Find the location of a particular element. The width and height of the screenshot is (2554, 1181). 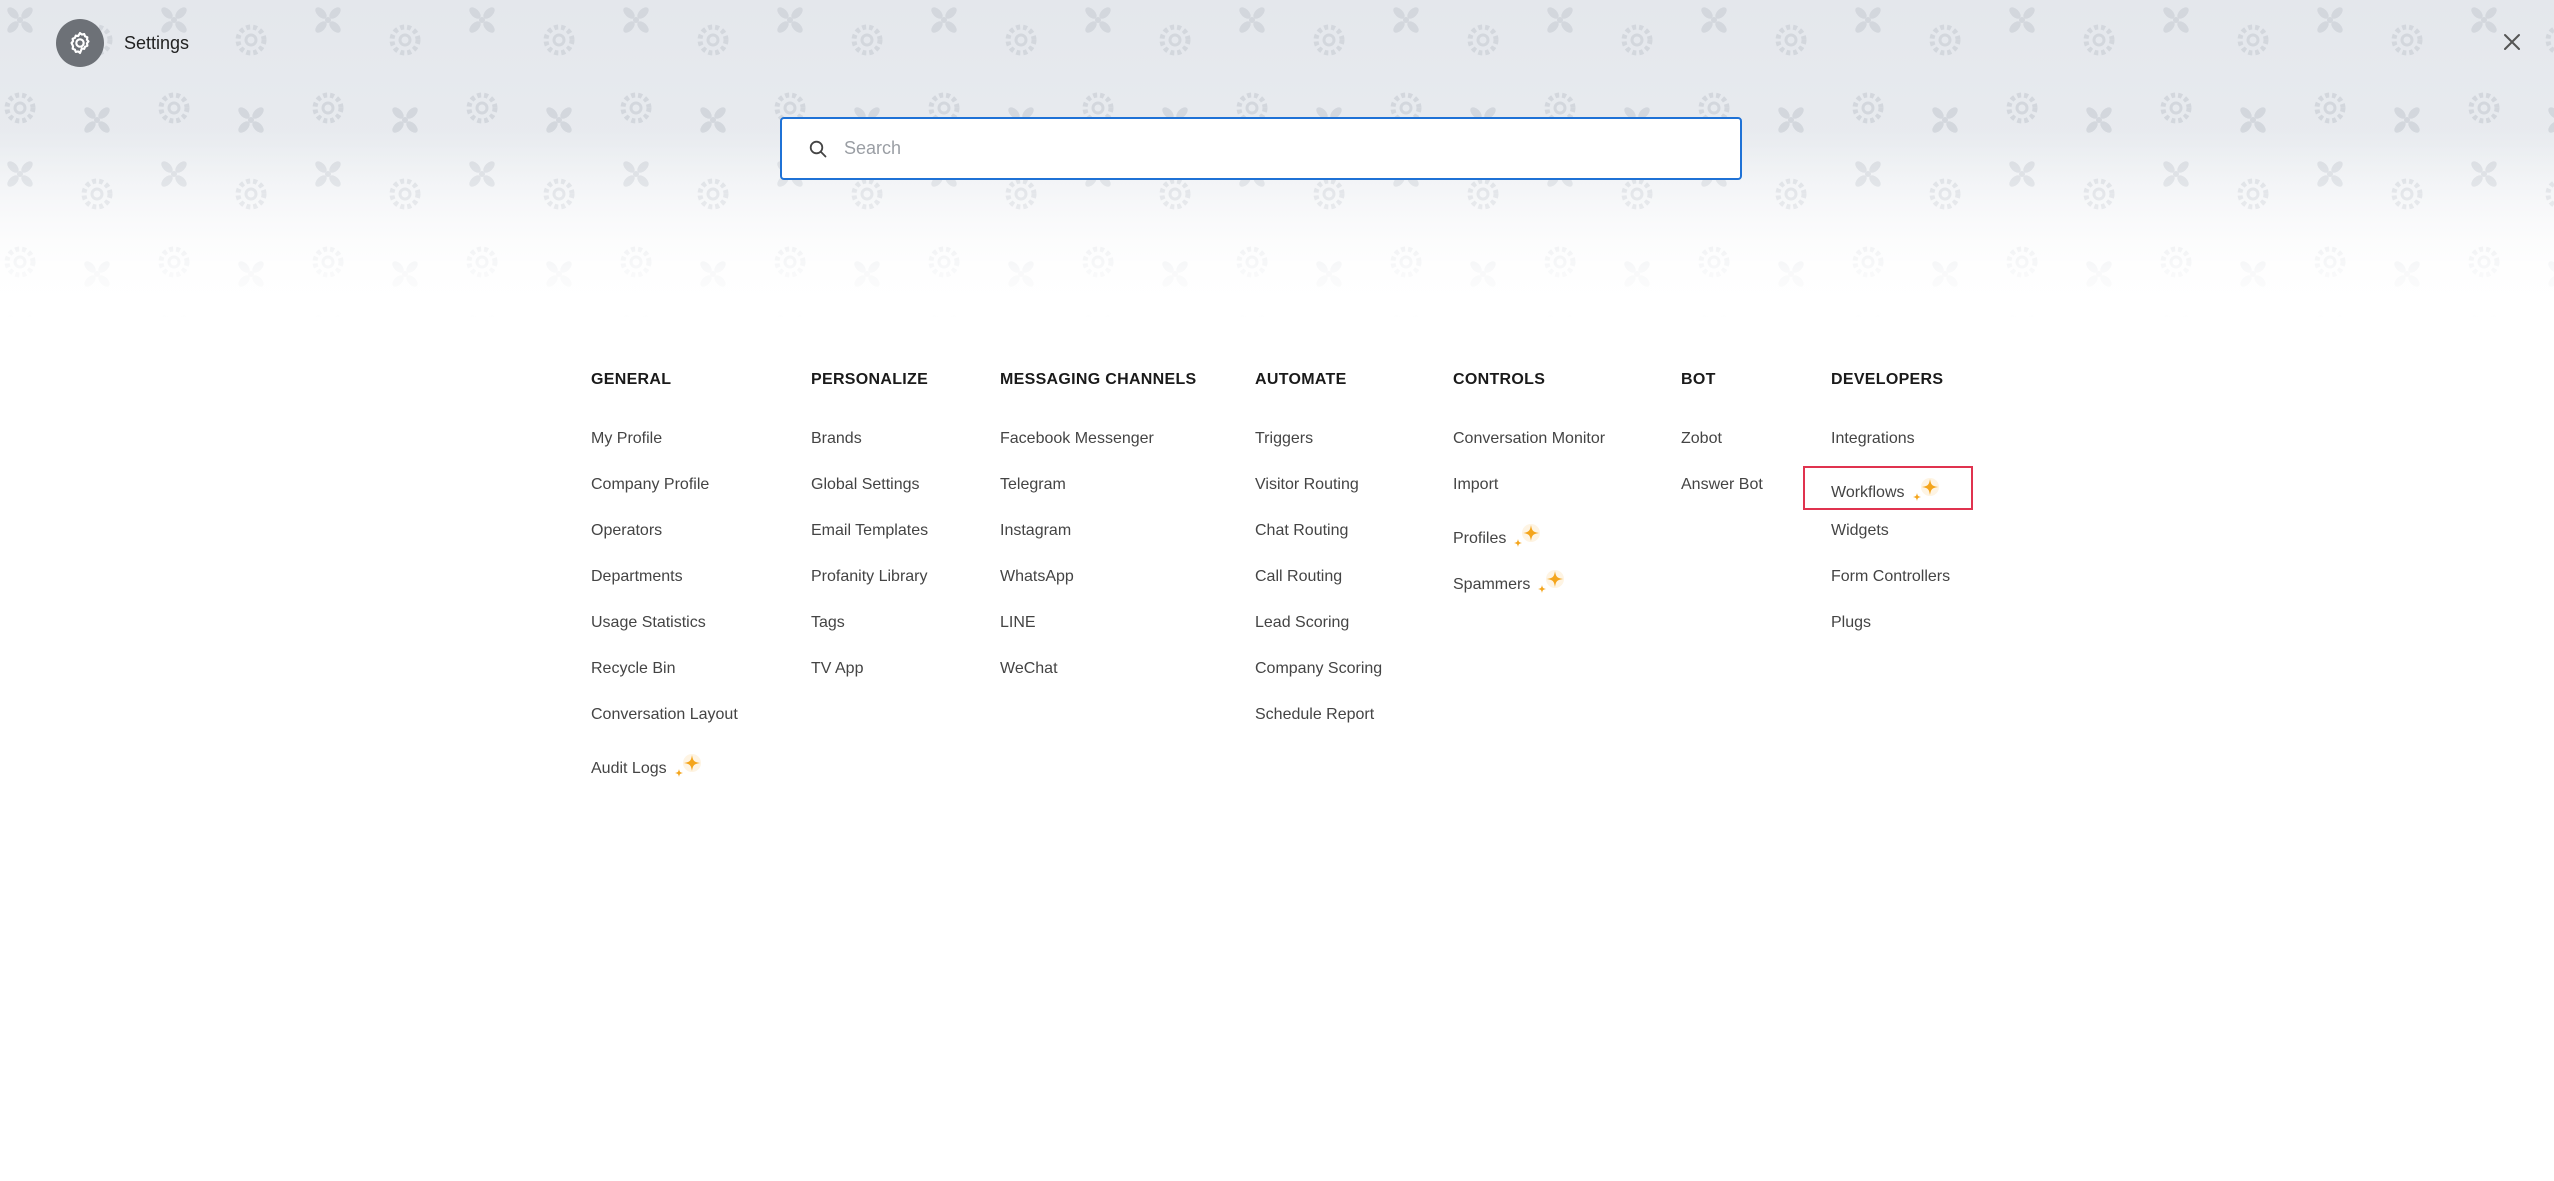

settings-link-label: Zobot is located at coordinates (1701, 438).